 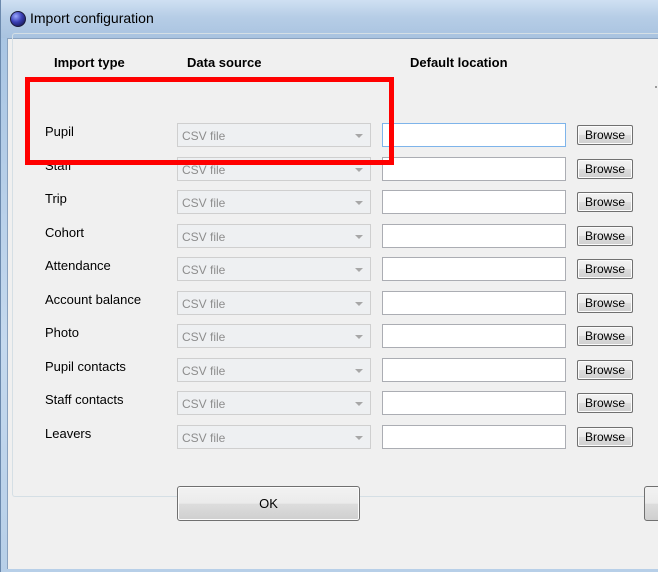 I want to click on data-source-select-staff: CSV file, so click(x=274, y=169).